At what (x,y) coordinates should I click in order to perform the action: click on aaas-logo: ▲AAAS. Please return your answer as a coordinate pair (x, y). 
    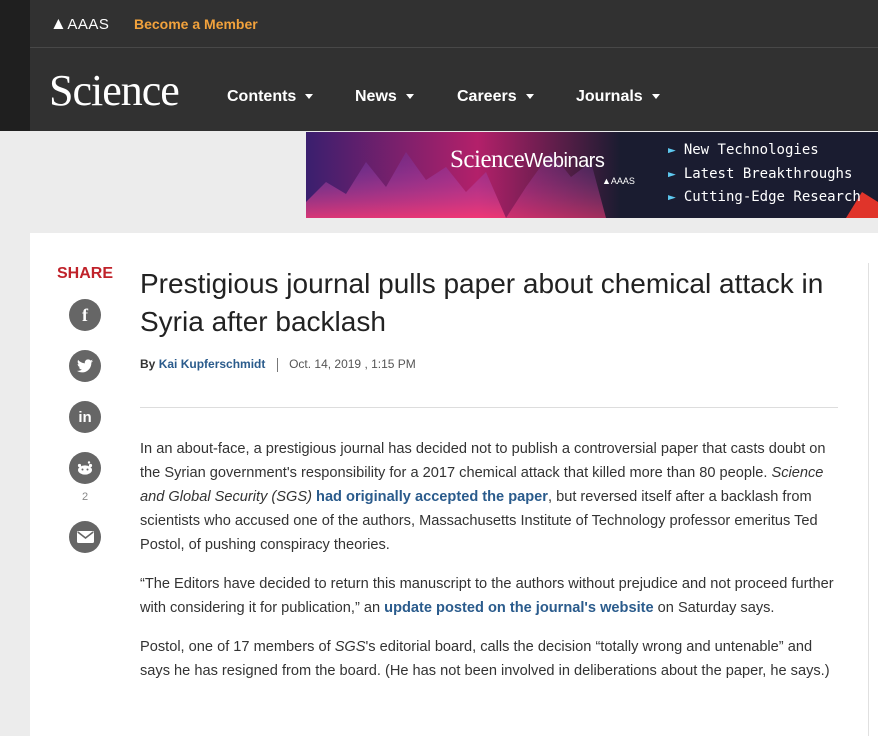
    Looking at the image, I should click on (79, 24).